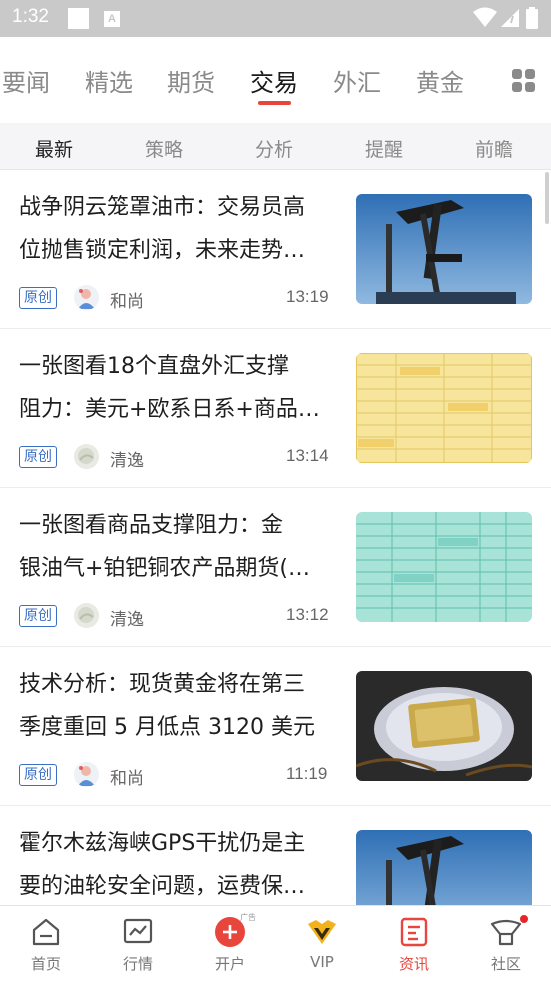 The image size is (551, 981). What do you see at coordinates (78, 18) in the screenshot?
I see `notification-square-icon` at bounding box center [78, 18].